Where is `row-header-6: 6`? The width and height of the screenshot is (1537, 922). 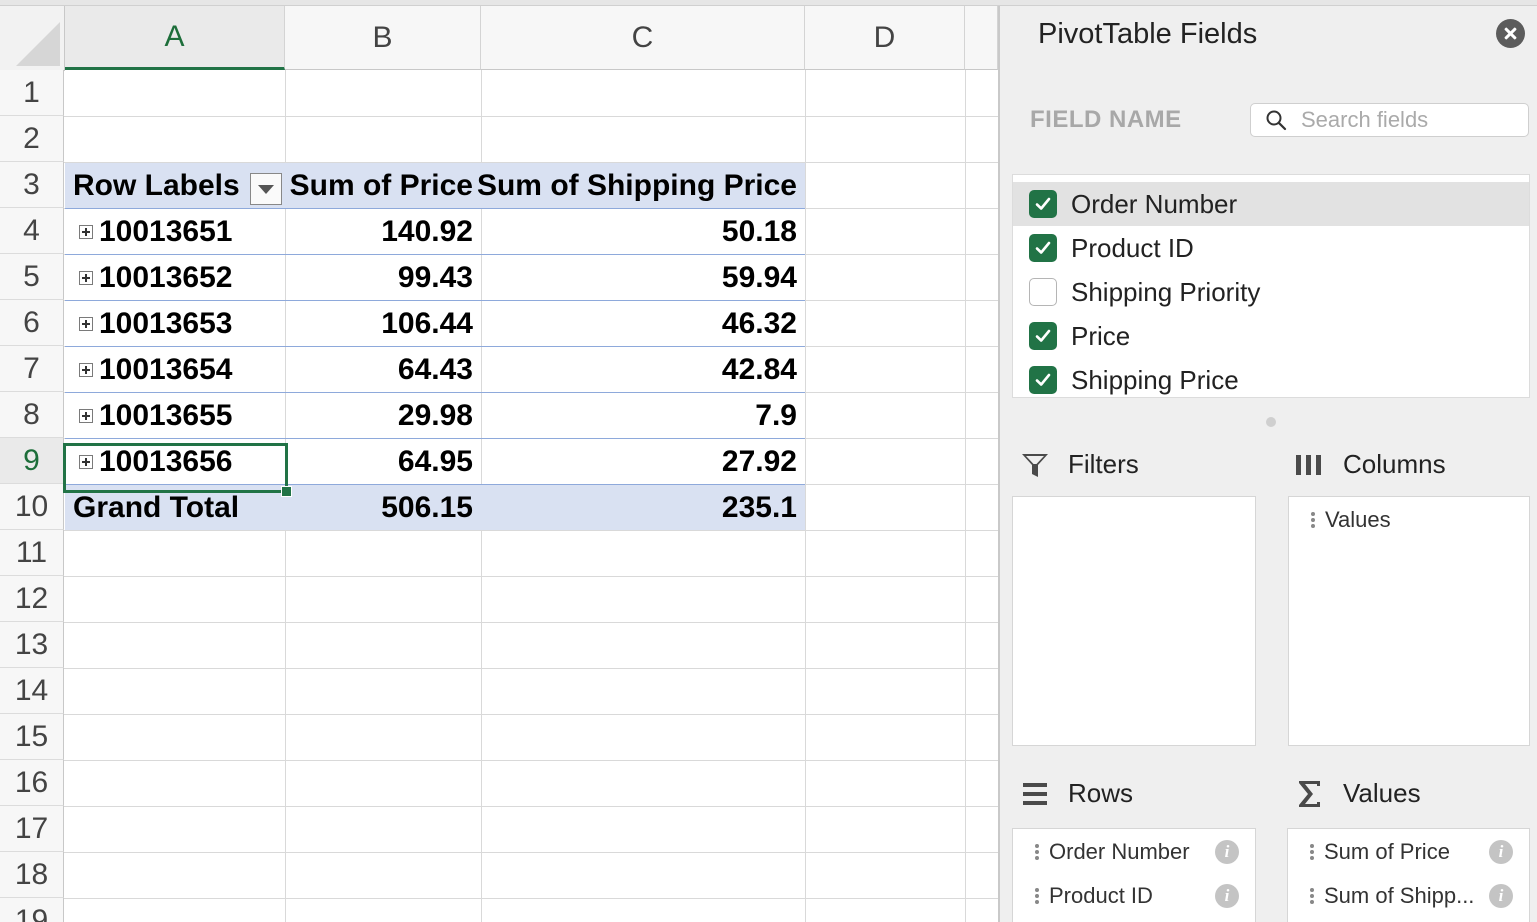
row-header-6: 6 is located at coordinates (32, 323).